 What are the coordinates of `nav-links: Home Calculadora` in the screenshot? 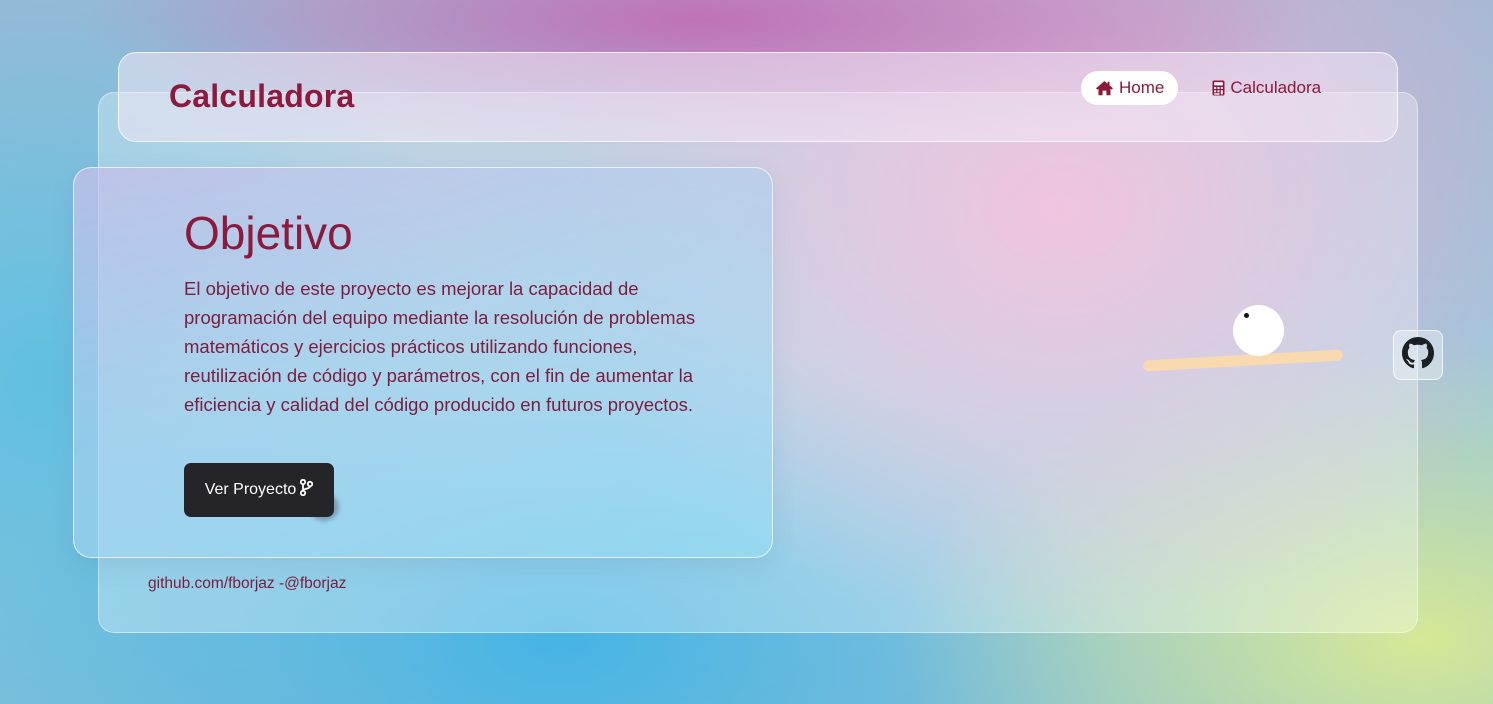 It's located at (1208, 88).